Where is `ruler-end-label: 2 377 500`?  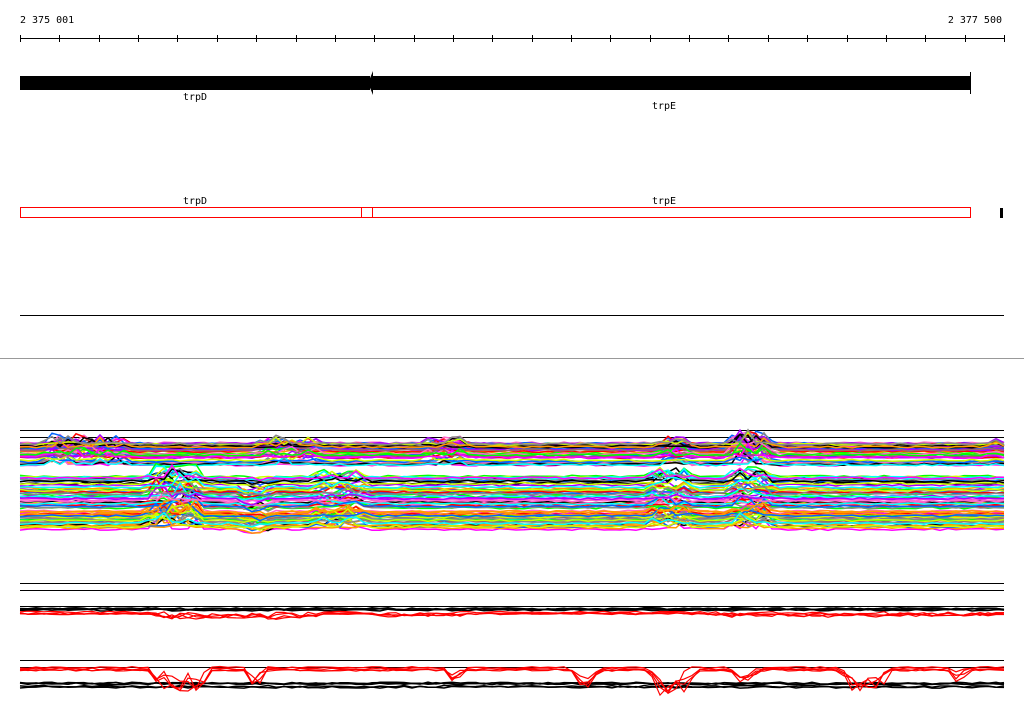 ruler-end-label: 2 377 500 is located at coordinates (975, 20).